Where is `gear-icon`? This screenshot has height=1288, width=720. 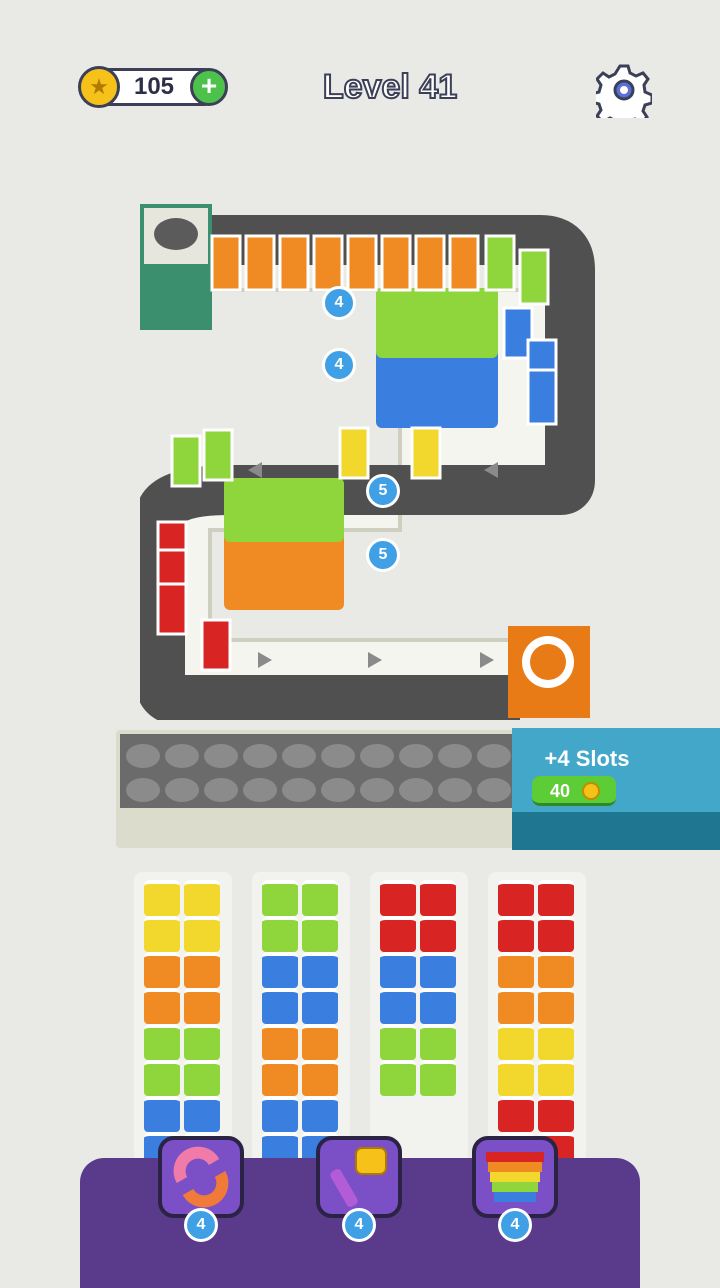
gear-icon is located at coordinates (624, 90).